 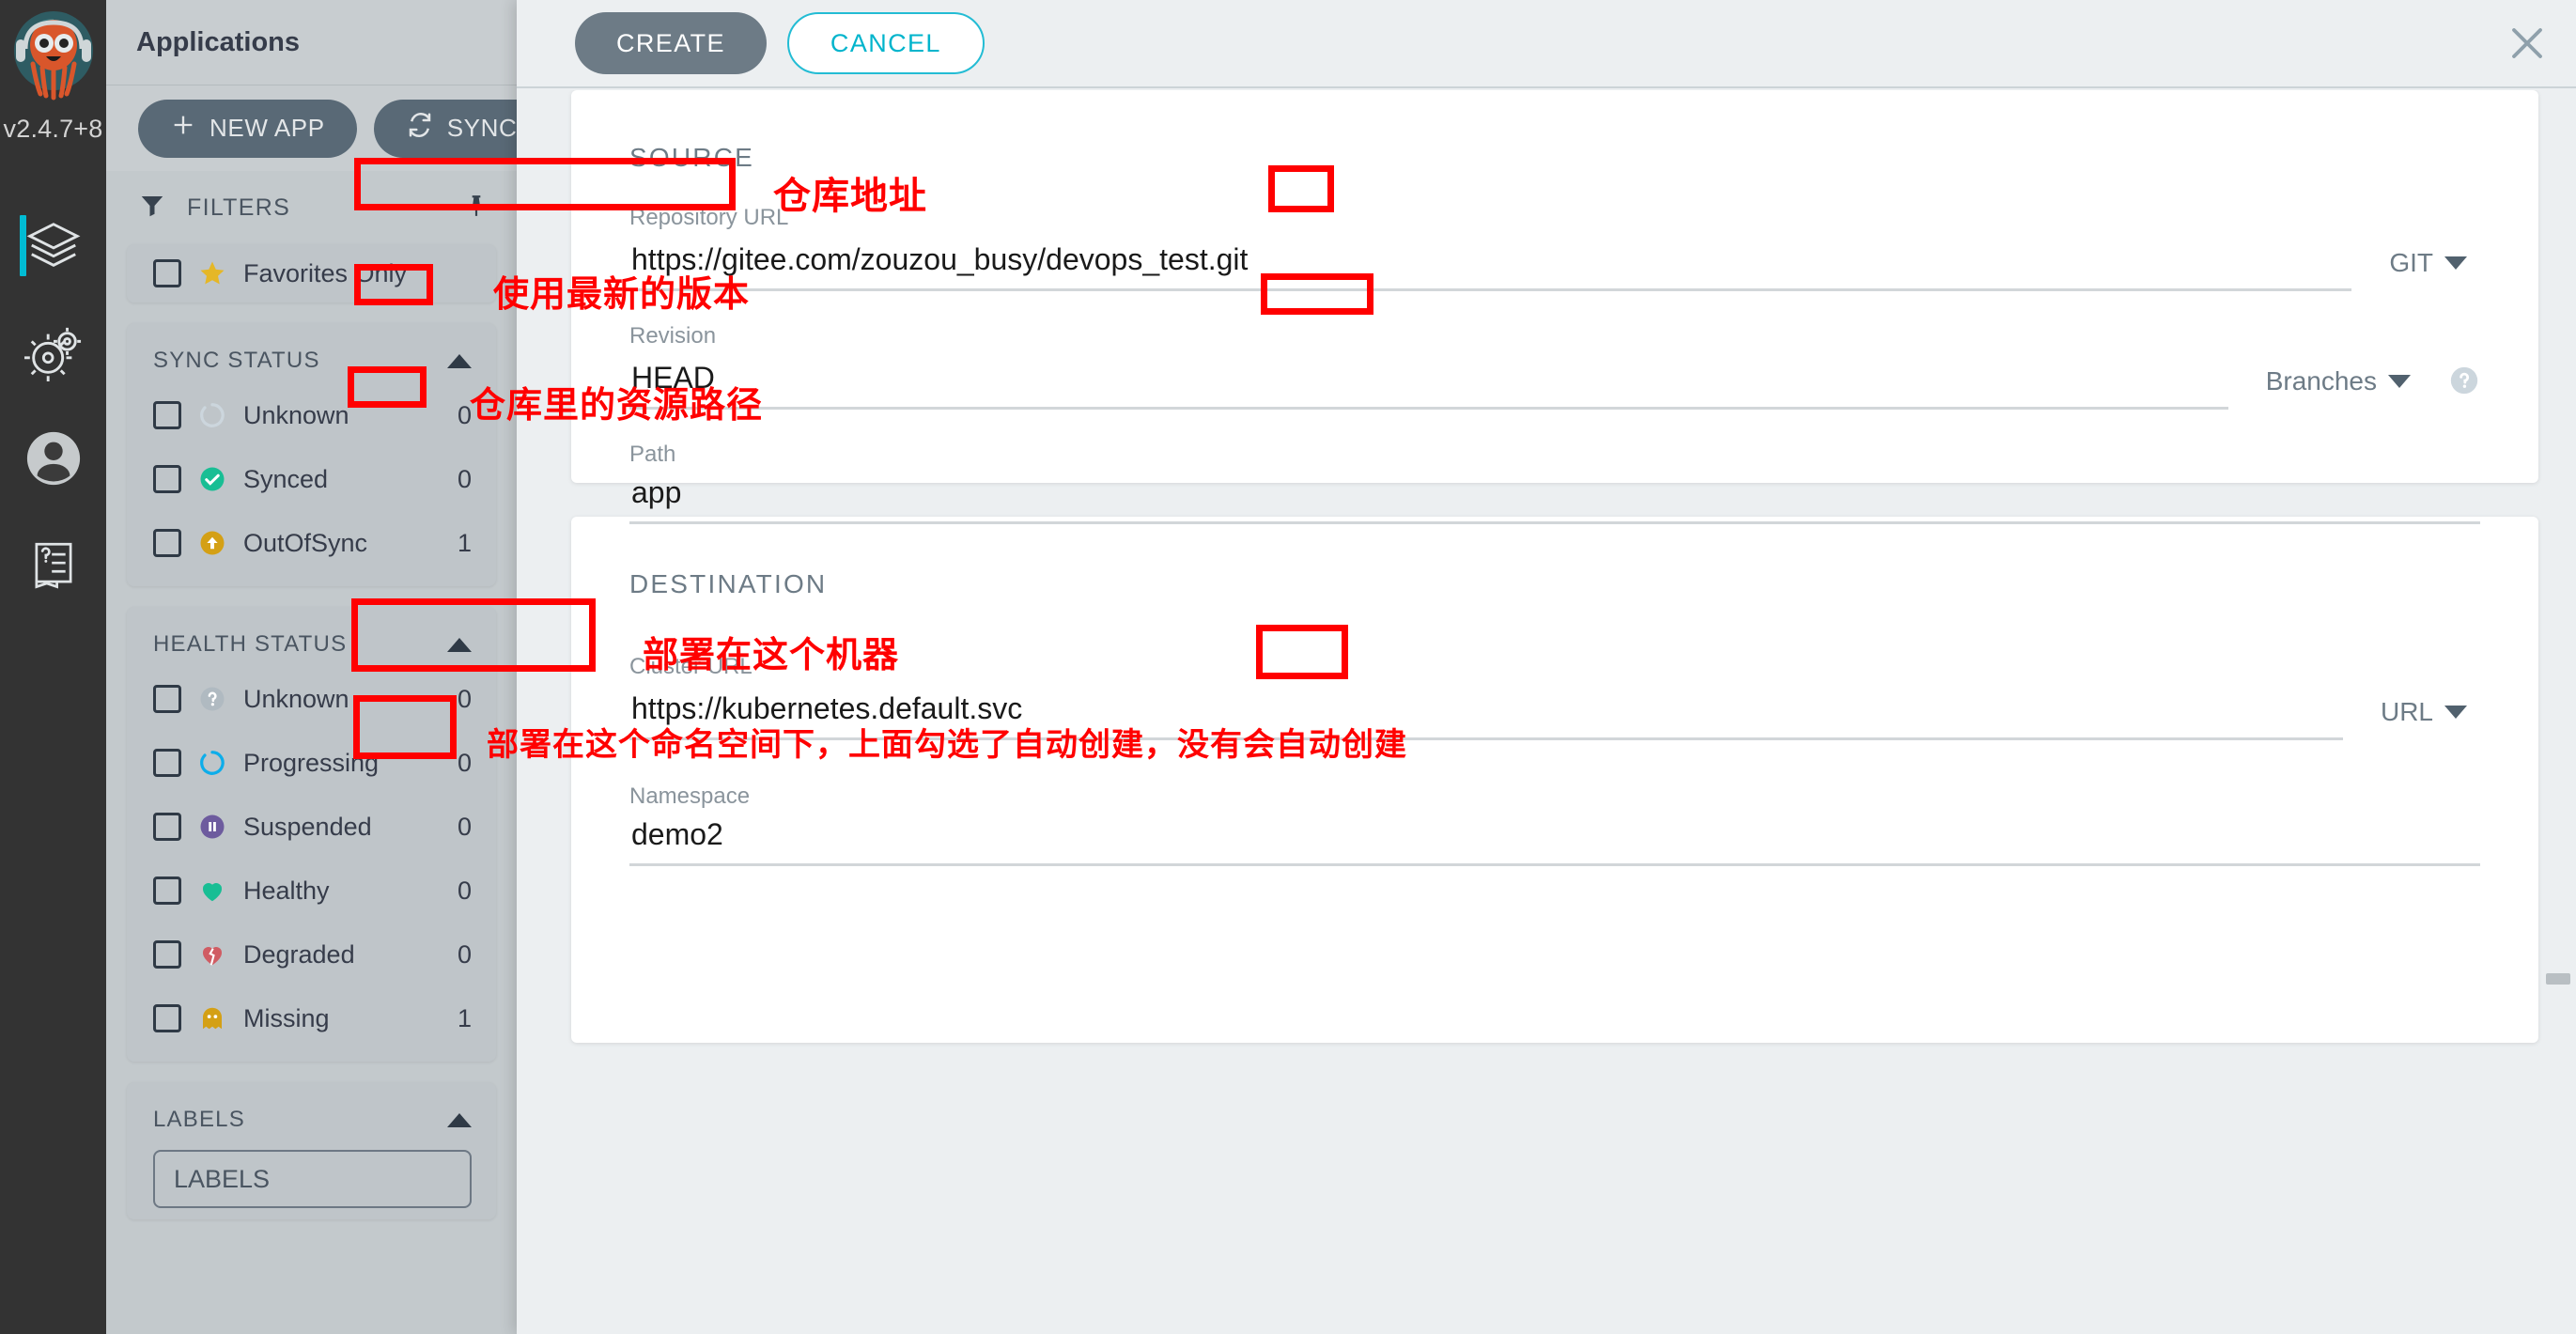 I want to click on label-health-suspended: Suspended, so click(x=308, y=826).